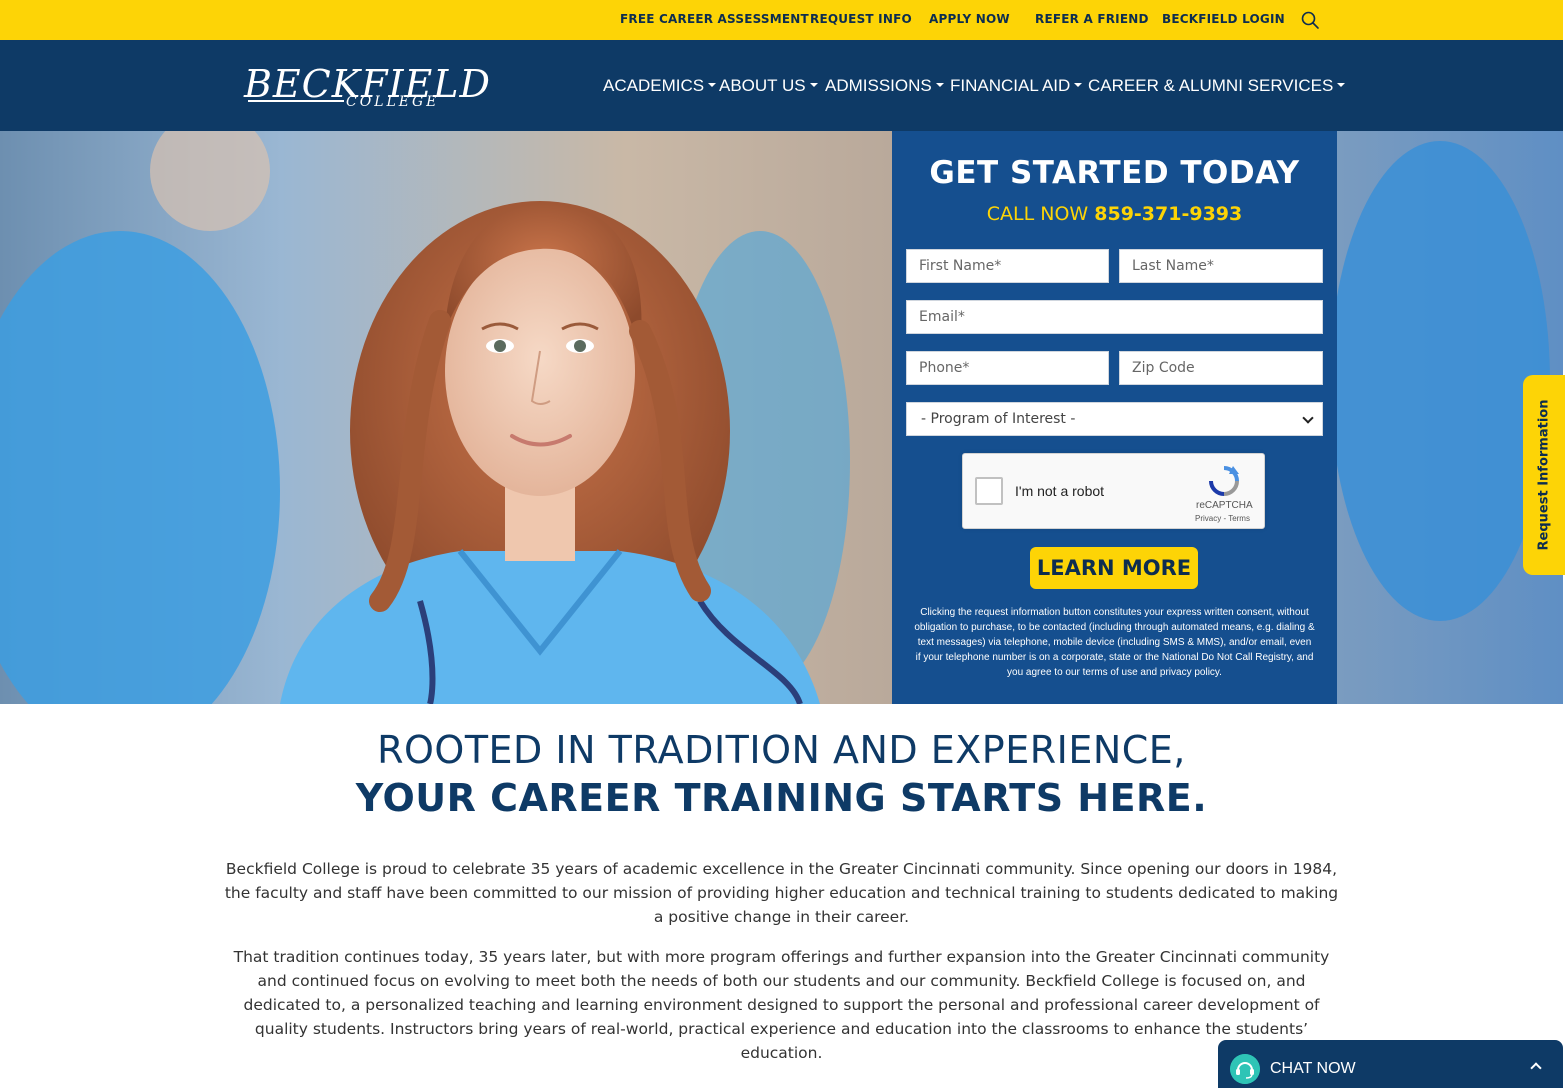 The height and width of the screenshot is (1088, 1565). Describe the element at coordinates (1060, 491) in the screenshot. I see `recaptcha-label: I'm not a robot` at that location.